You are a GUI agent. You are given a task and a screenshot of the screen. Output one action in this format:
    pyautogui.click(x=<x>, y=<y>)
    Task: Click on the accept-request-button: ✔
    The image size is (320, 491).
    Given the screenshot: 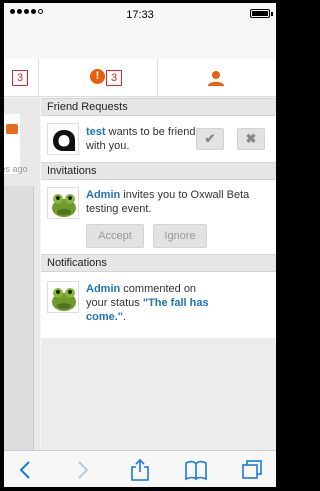 What is the action you would take?
    pyautogui.click(x=210, y=139)
    